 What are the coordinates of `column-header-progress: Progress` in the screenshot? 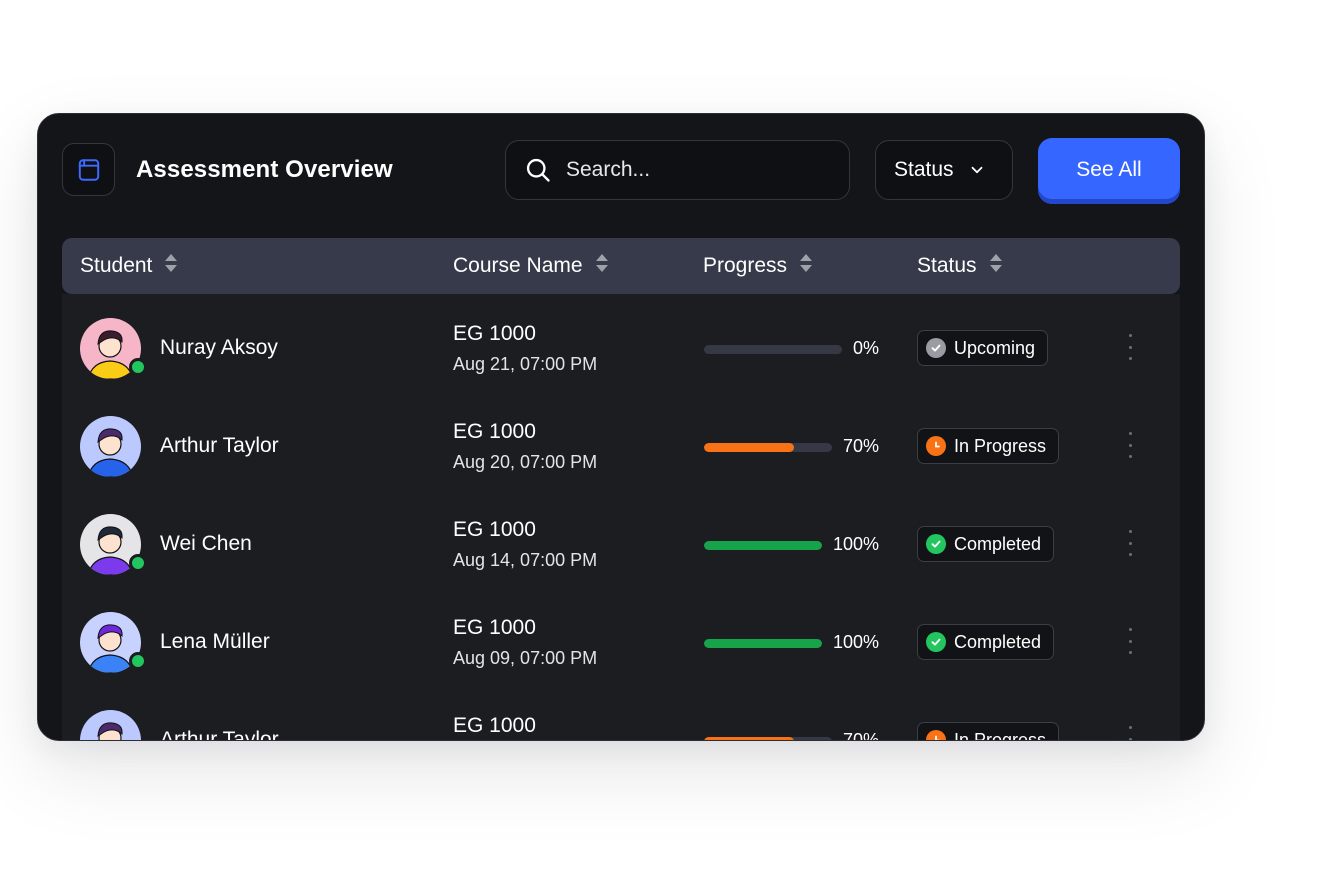 It's located at (758, 266).